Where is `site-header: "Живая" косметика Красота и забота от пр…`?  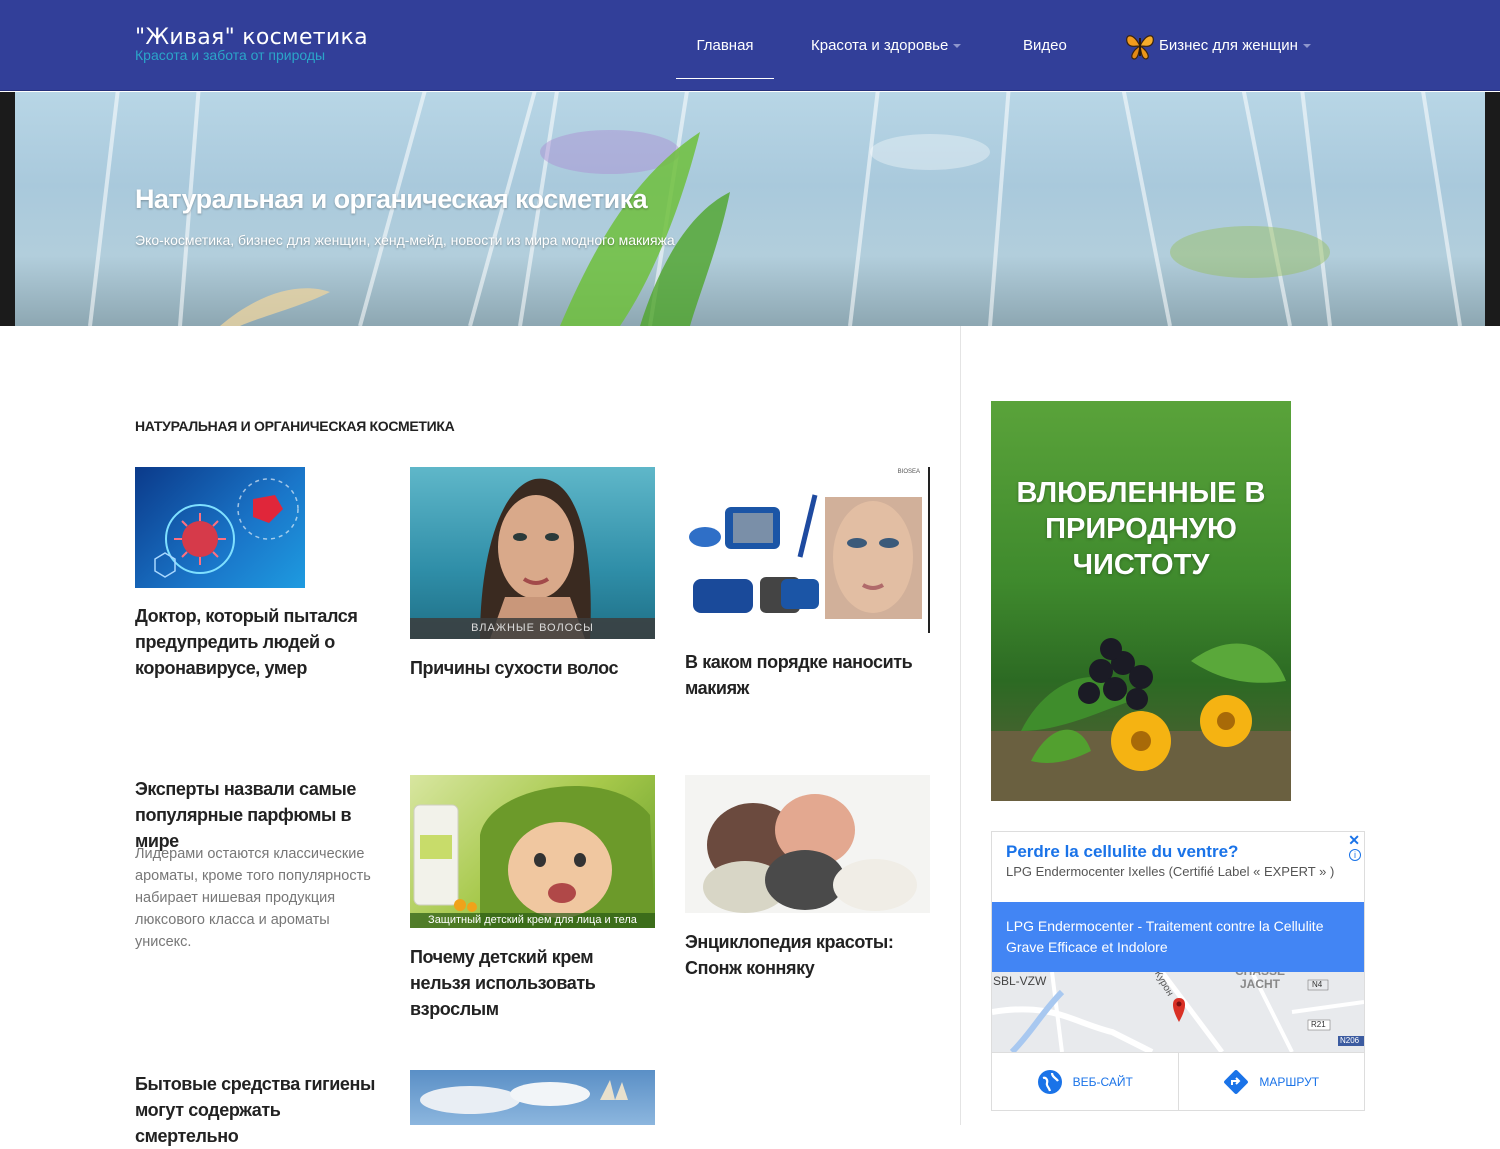
site-header: "Живая" косметика Красота и забота от пр… is located at coordinates (750, 45).